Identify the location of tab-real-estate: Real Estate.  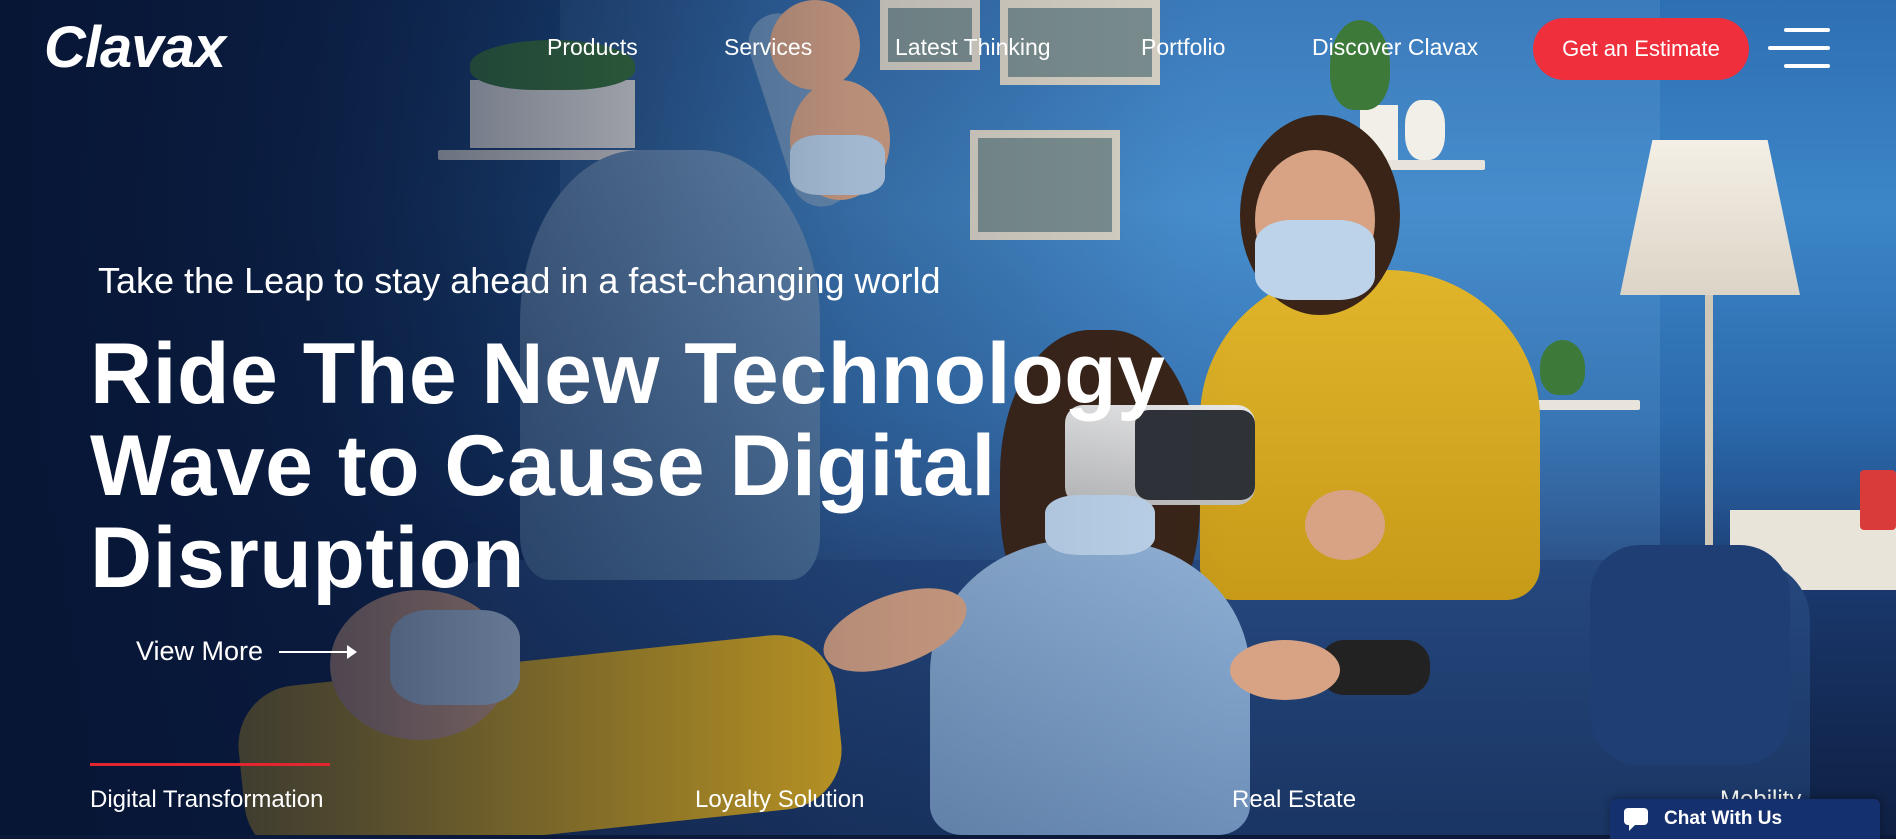
(1294, 800).